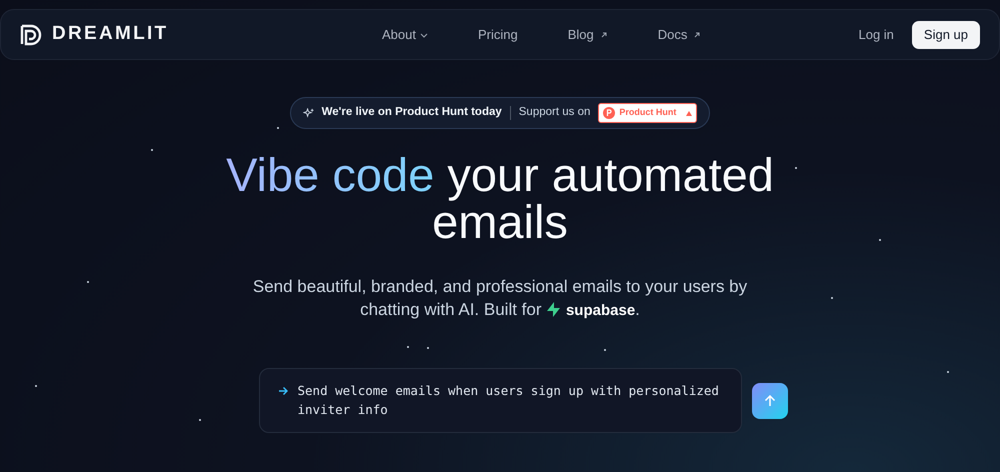 Image resolution: width=1000 pixels, height=472 pixels. Describe the element at coordinates (110, 34) in the screenshot. I see `brand-name: DREAMLIT` at that location.